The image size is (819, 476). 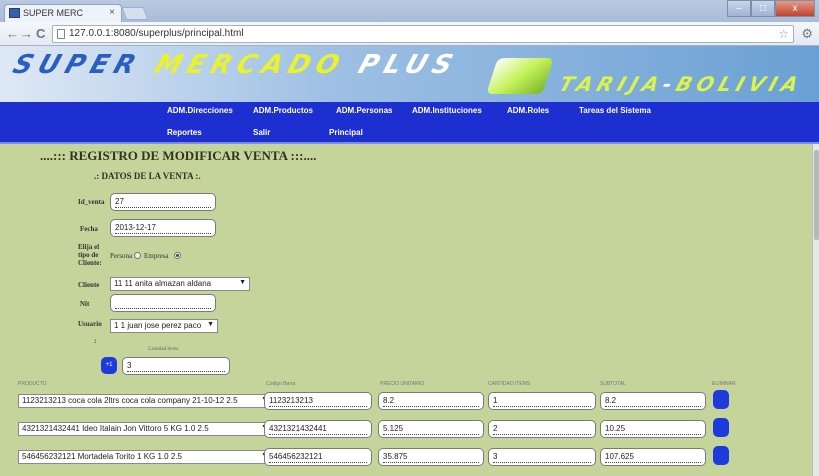 What do you see at coordinates (653, 401) in the screenshot?
I see `item-subtotal-input: 8.2` at bounding box center [653, 401].